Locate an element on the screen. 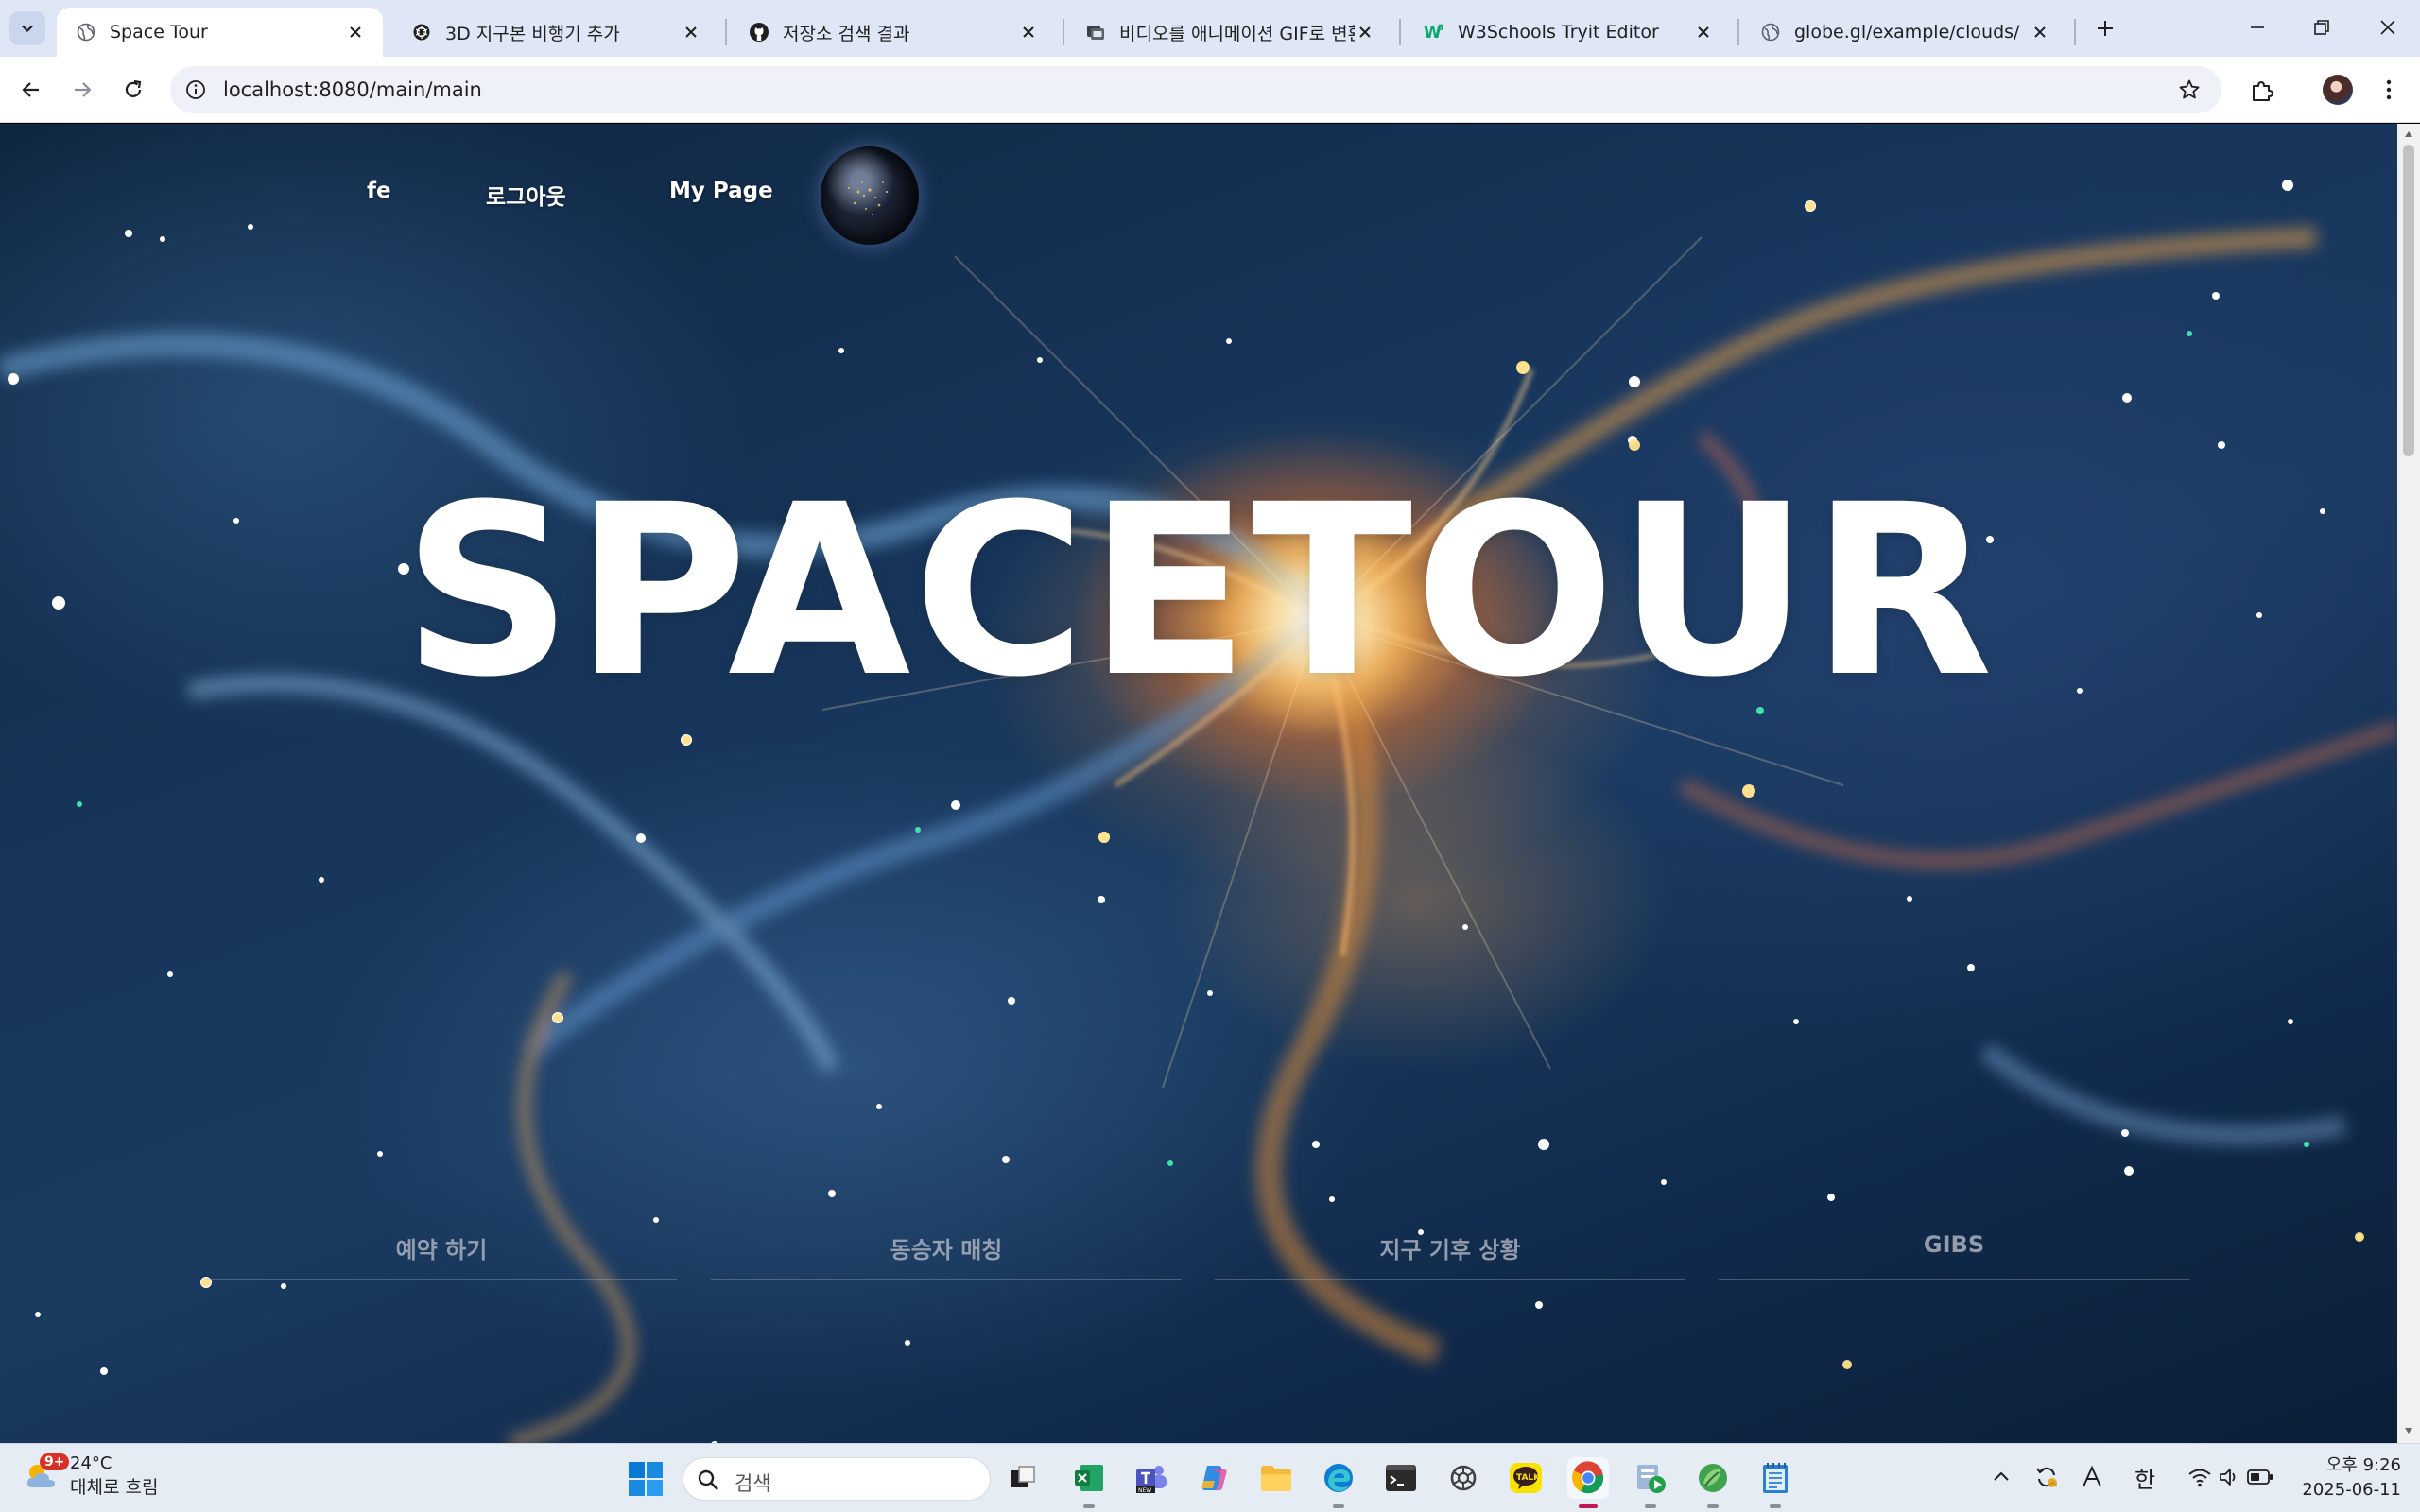 The height and width of the screenshot is (1512, 2420). browser-toolbar: localhost:8080/main/main is located at coordinates (1210, 90).